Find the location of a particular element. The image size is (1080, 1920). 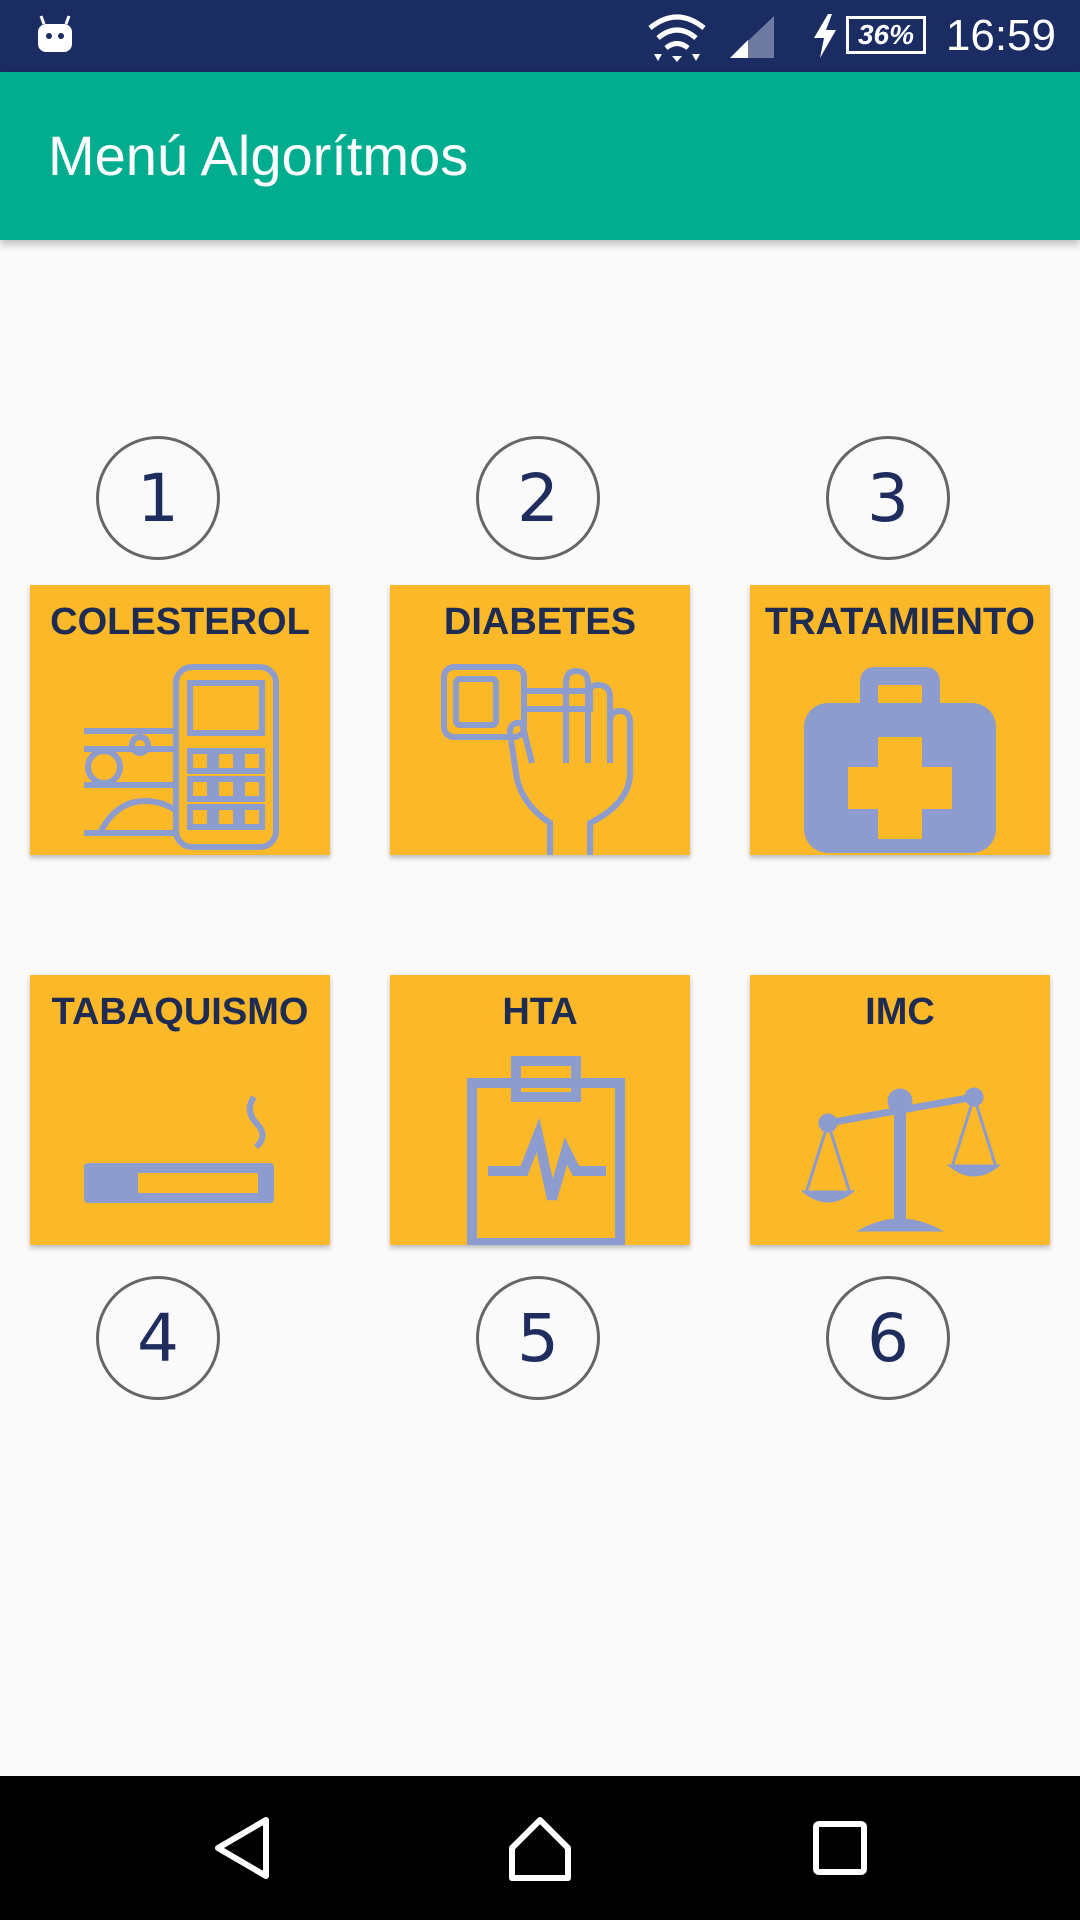

home-icon is located at coordinates (540, 1848).